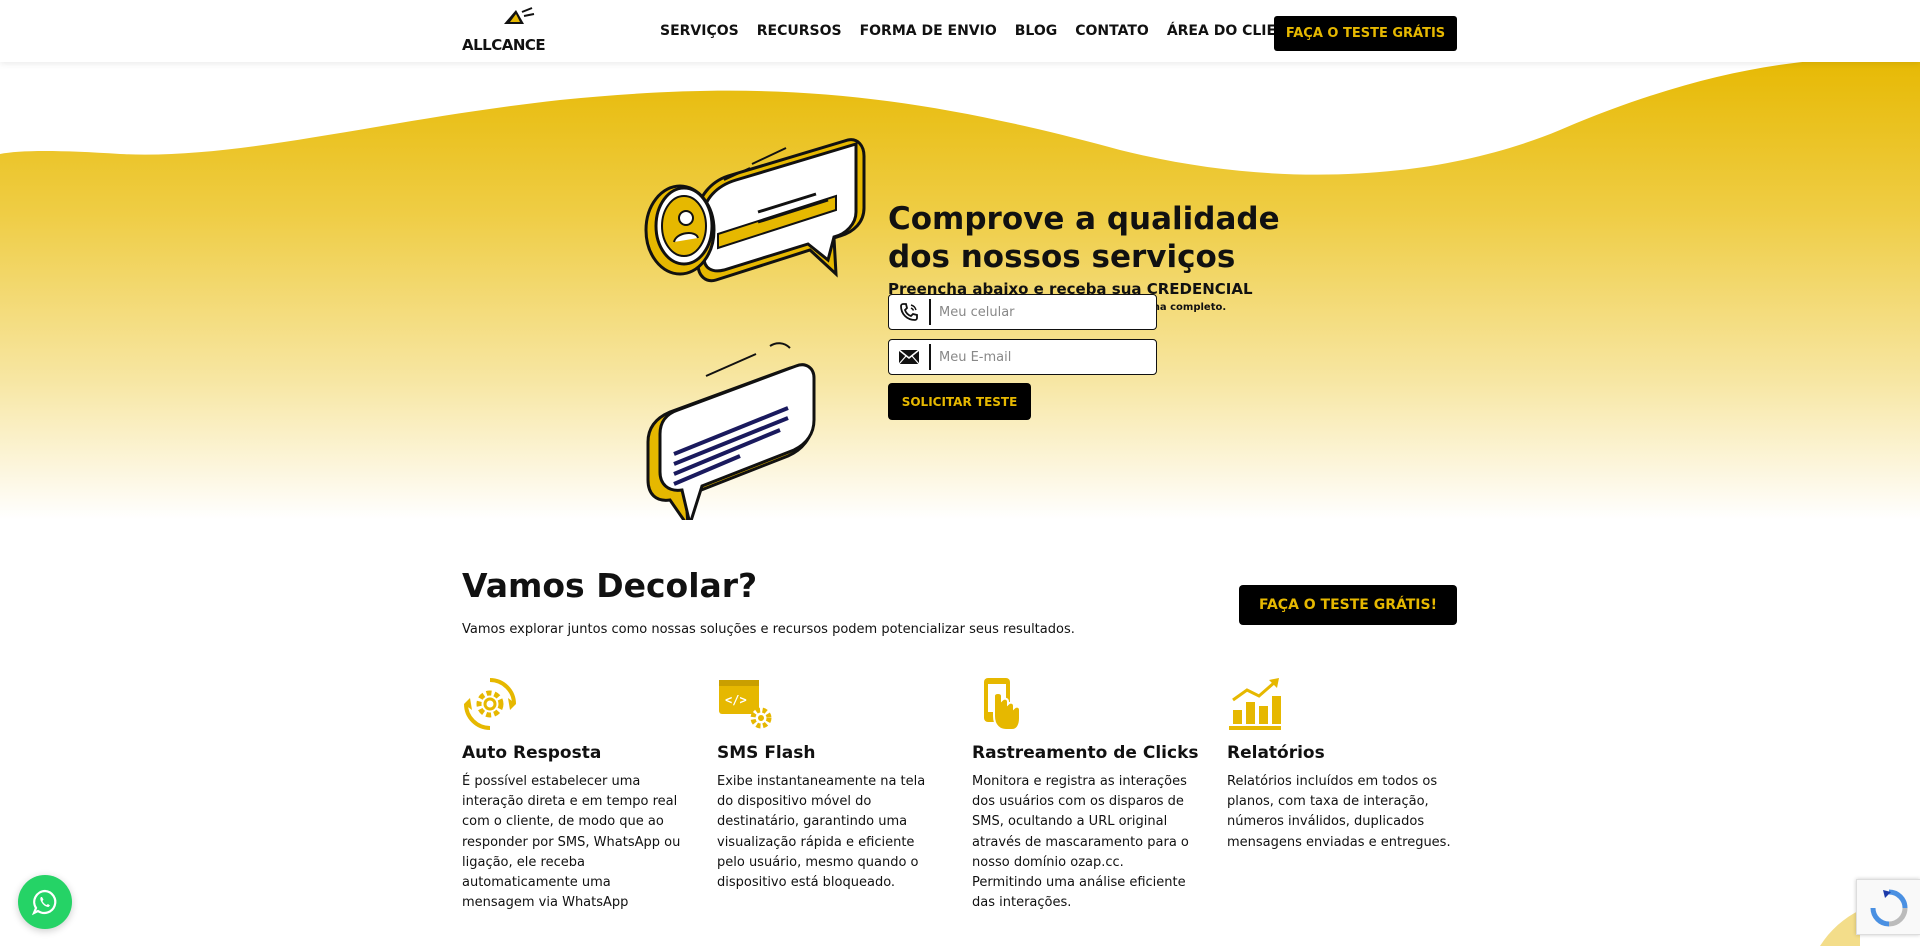  What do you see at coordinates (1112, 31) in the screenshot?
I see `nav-contato: CONTATO` at bounding box center [1112, 31].